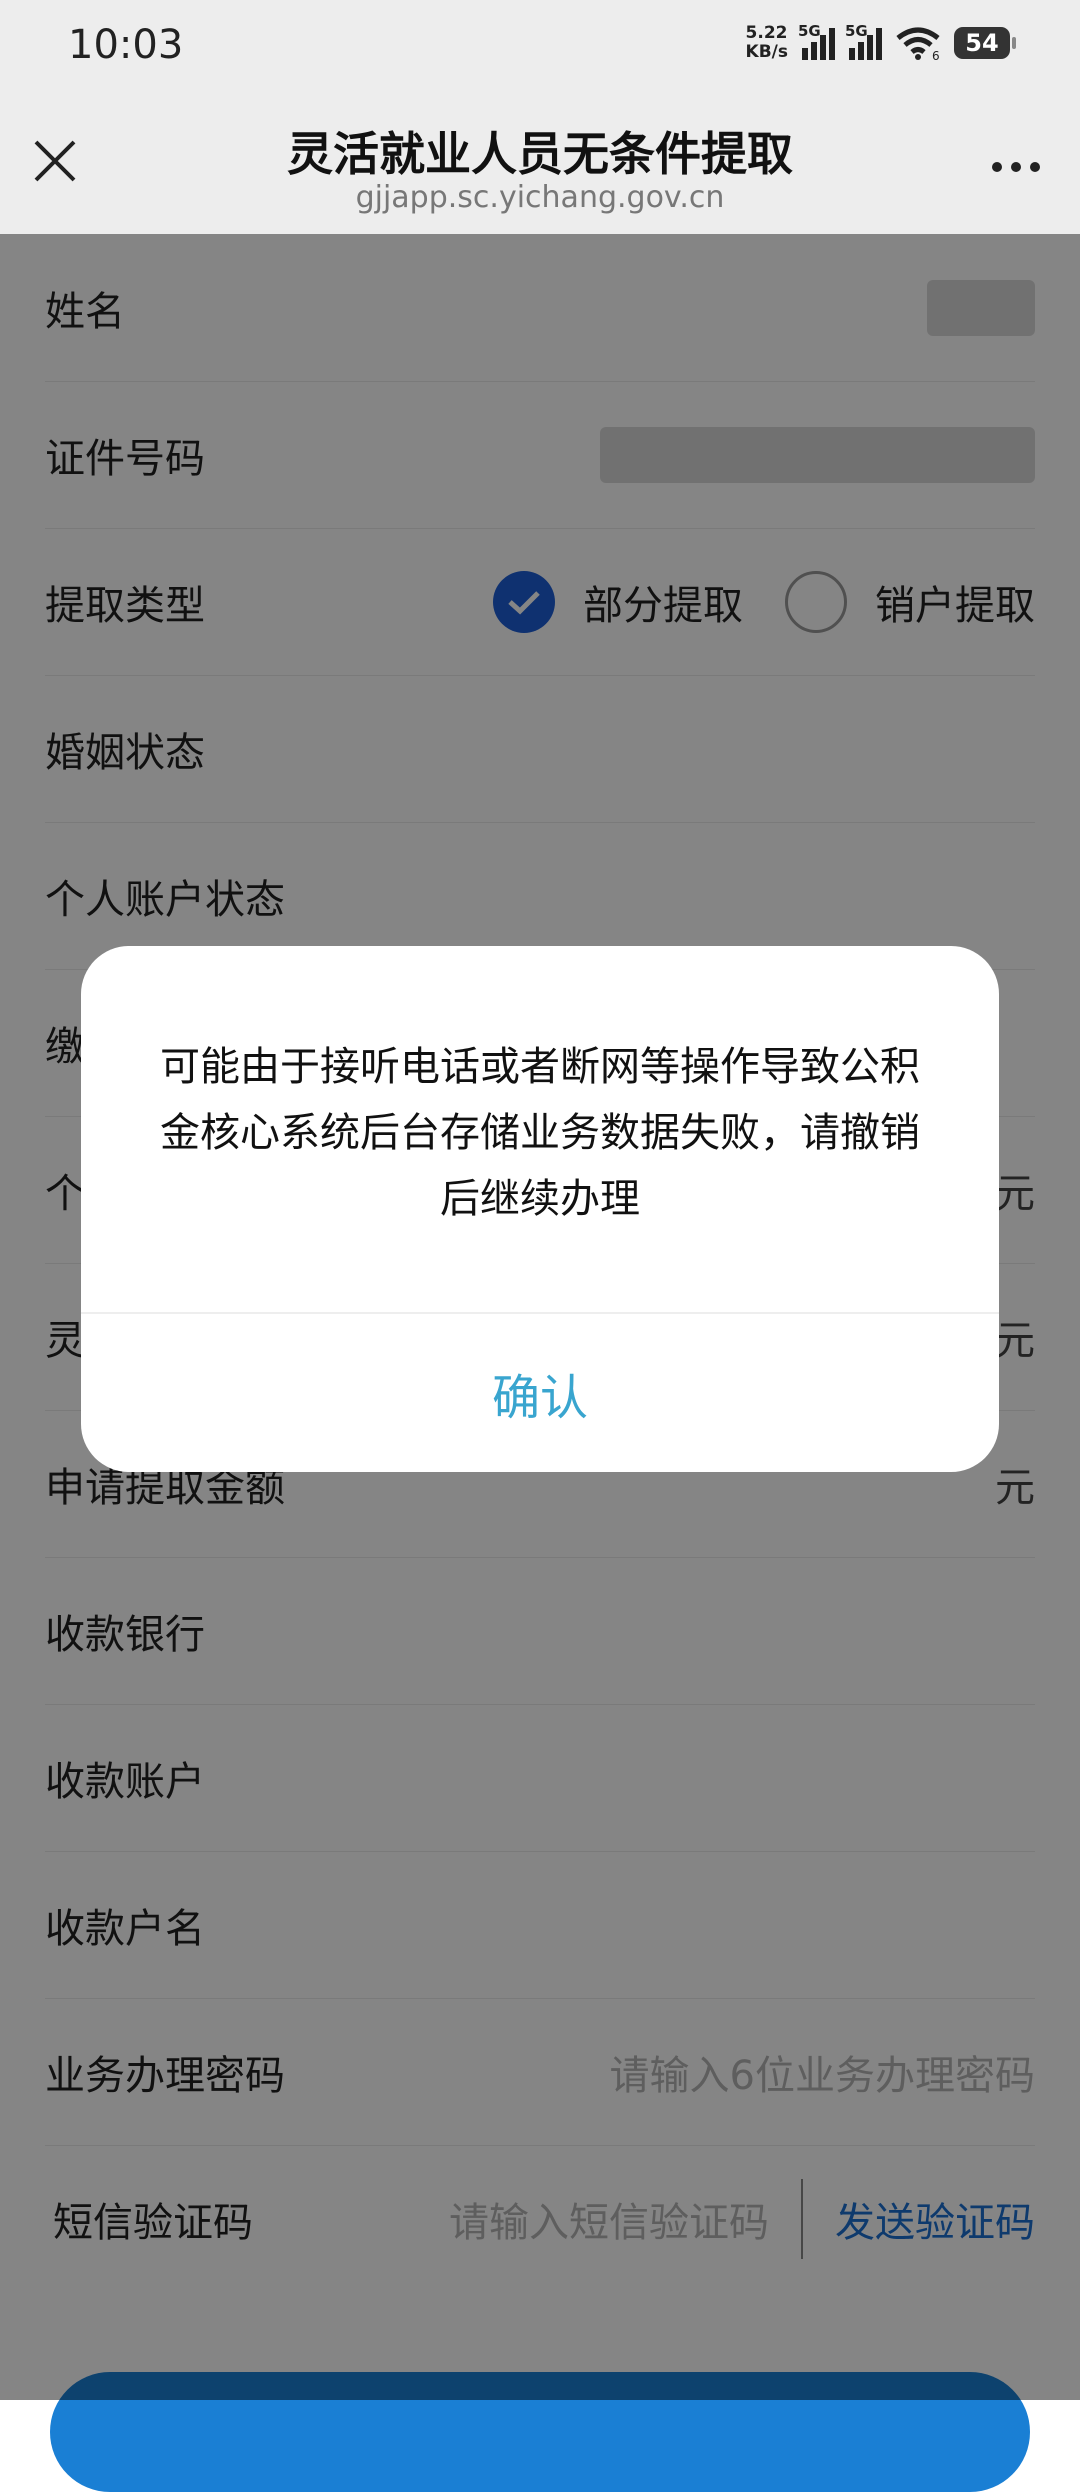 This screenshot has width=1080, height=2492. I want to click on svg-text: 6, so click(936, 54).